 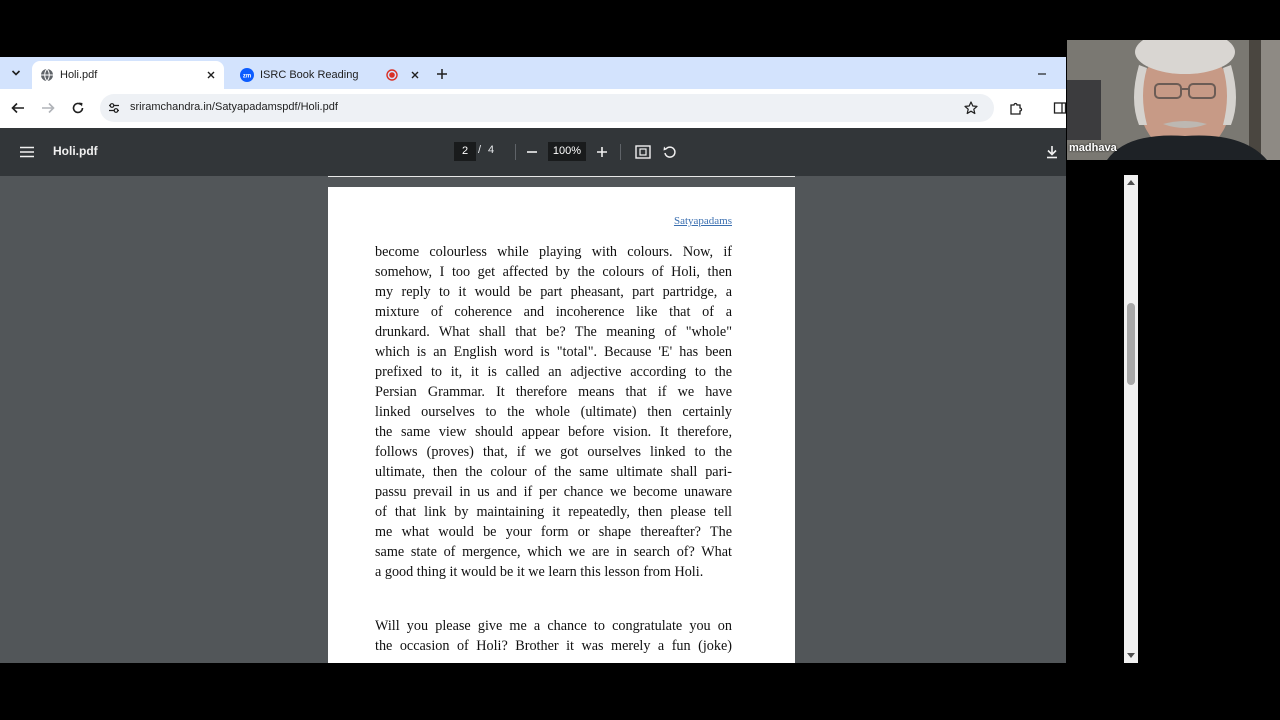 I want to click on previous-page-edge, so click(x=561, y=176).